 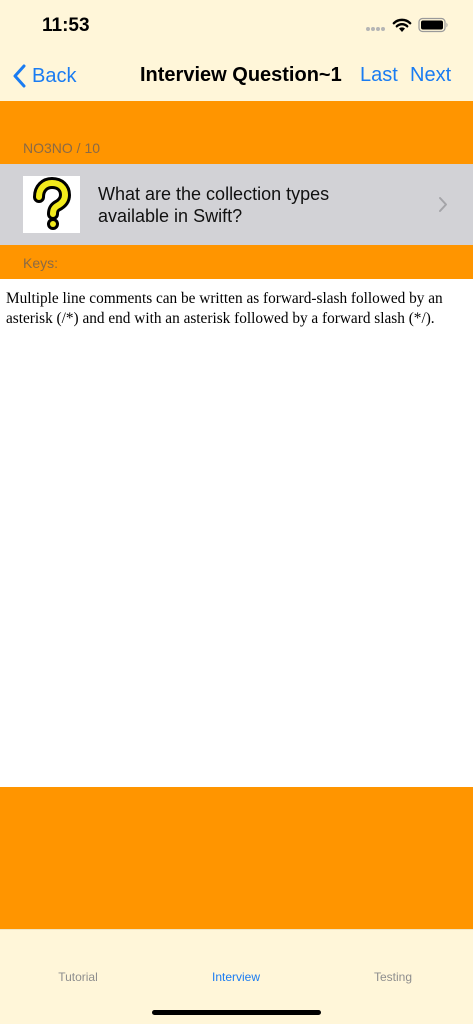 What do you see at coordinates (379, 75) in the screenshot?
I see `last-button: Last` at bounding box center [379, 75].